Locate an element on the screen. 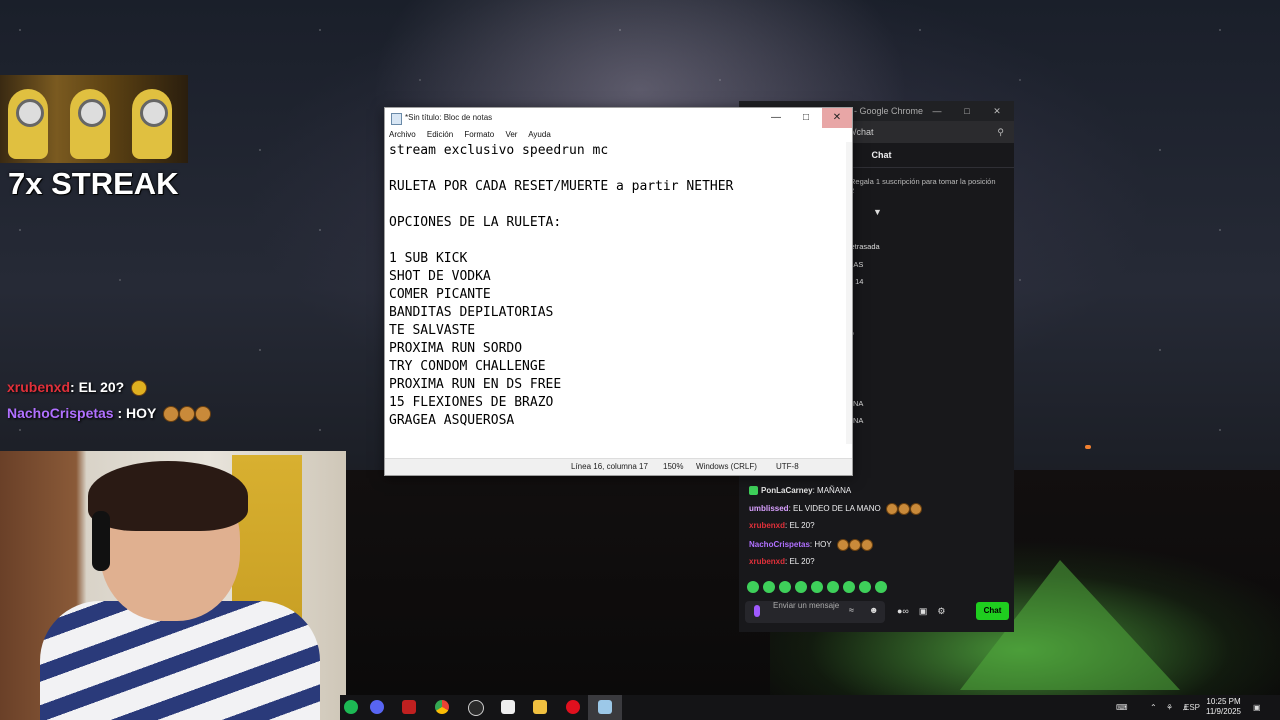  chrome-icon is located at coordinates (442, 707).